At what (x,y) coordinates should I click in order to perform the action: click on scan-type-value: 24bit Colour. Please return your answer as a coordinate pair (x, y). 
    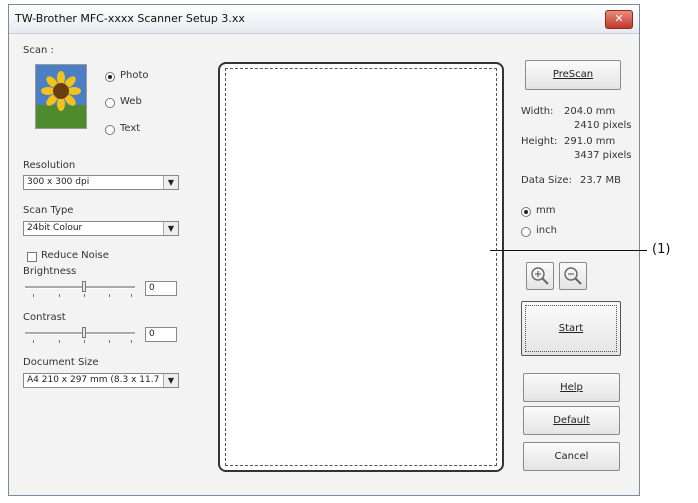
    Looking at the image, I should click on (55, 228).